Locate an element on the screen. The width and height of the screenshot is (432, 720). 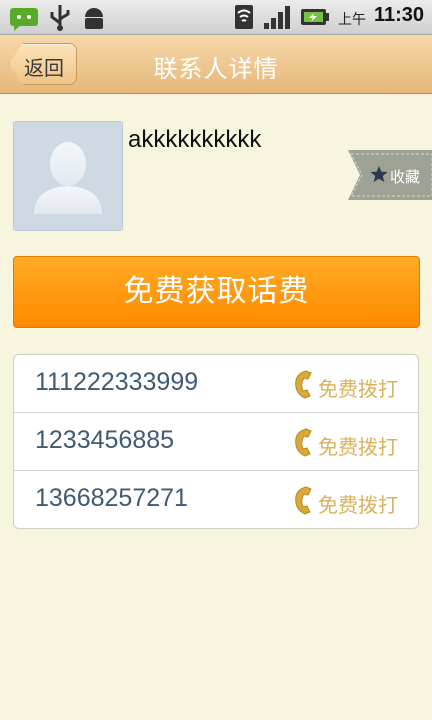
favorite-button: 收藏 is located at coordinates (390, 175).